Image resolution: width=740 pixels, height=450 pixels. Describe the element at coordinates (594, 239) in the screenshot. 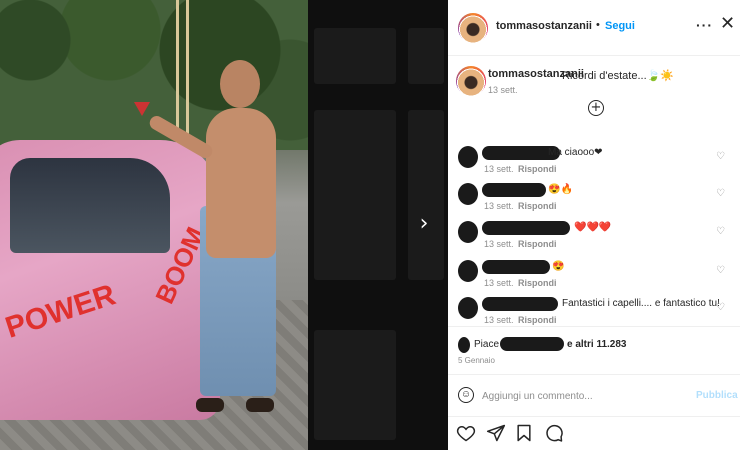

I see `comment-item: ❤️❤️❤️ 13 sett. Rispondi ♡` at that location.